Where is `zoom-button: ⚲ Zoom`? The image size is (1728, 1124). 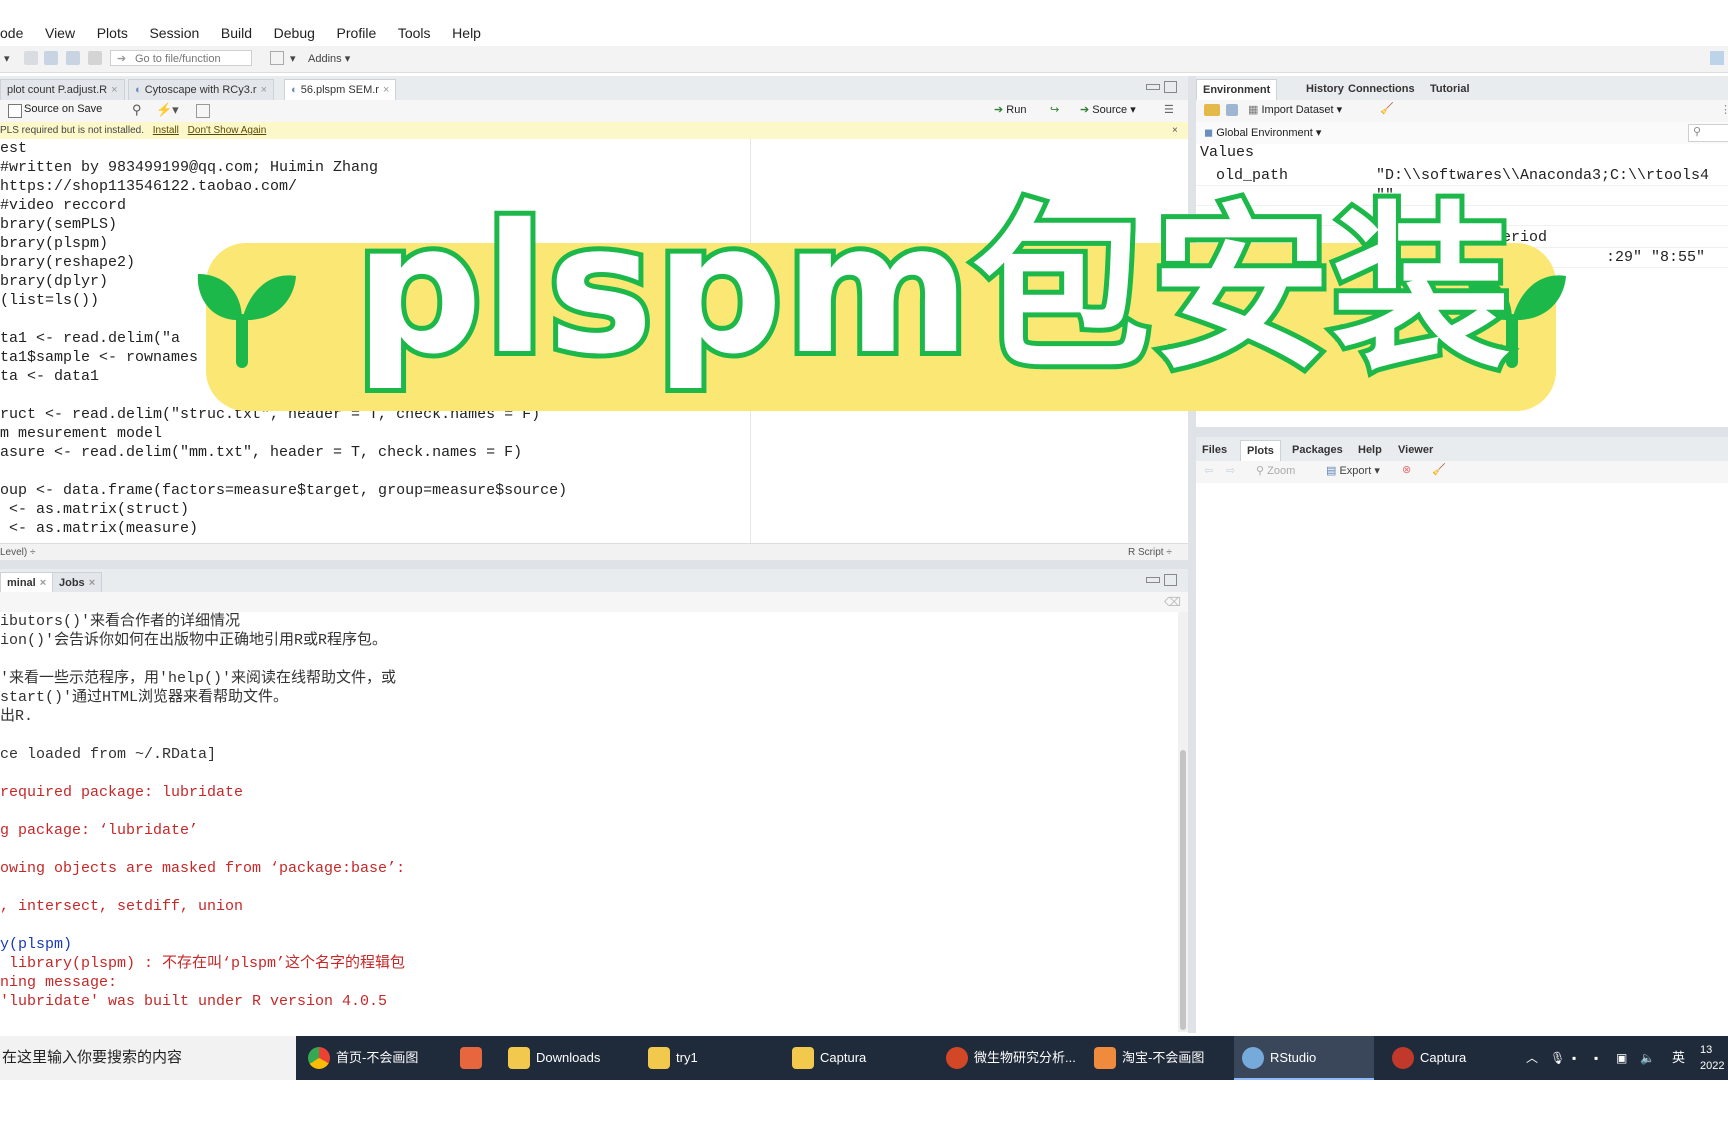 zoom-button: ⚲ Zoom is located at coordinates (1275, 470).